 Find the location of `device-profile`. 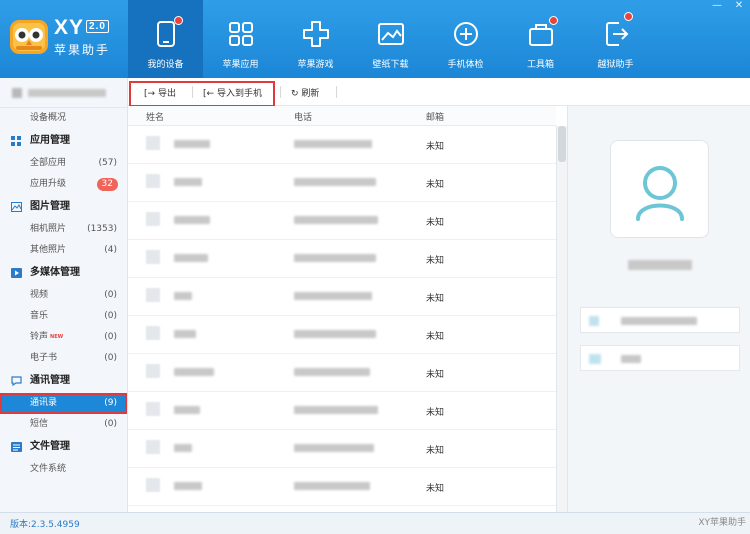

device-profile is located at coordinates (63, 93).